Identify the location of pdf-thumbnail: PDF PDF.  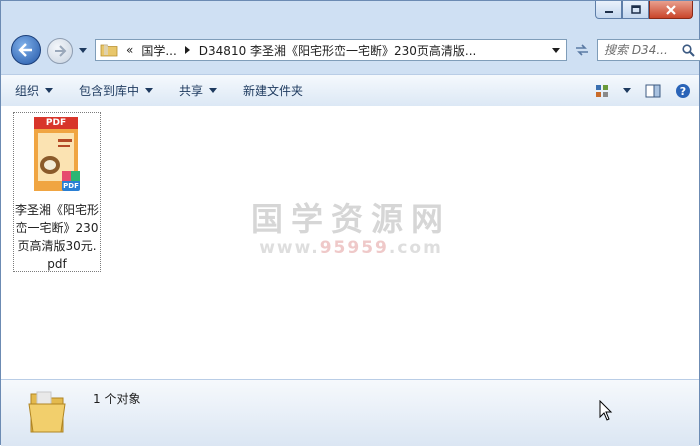
(57, 155).